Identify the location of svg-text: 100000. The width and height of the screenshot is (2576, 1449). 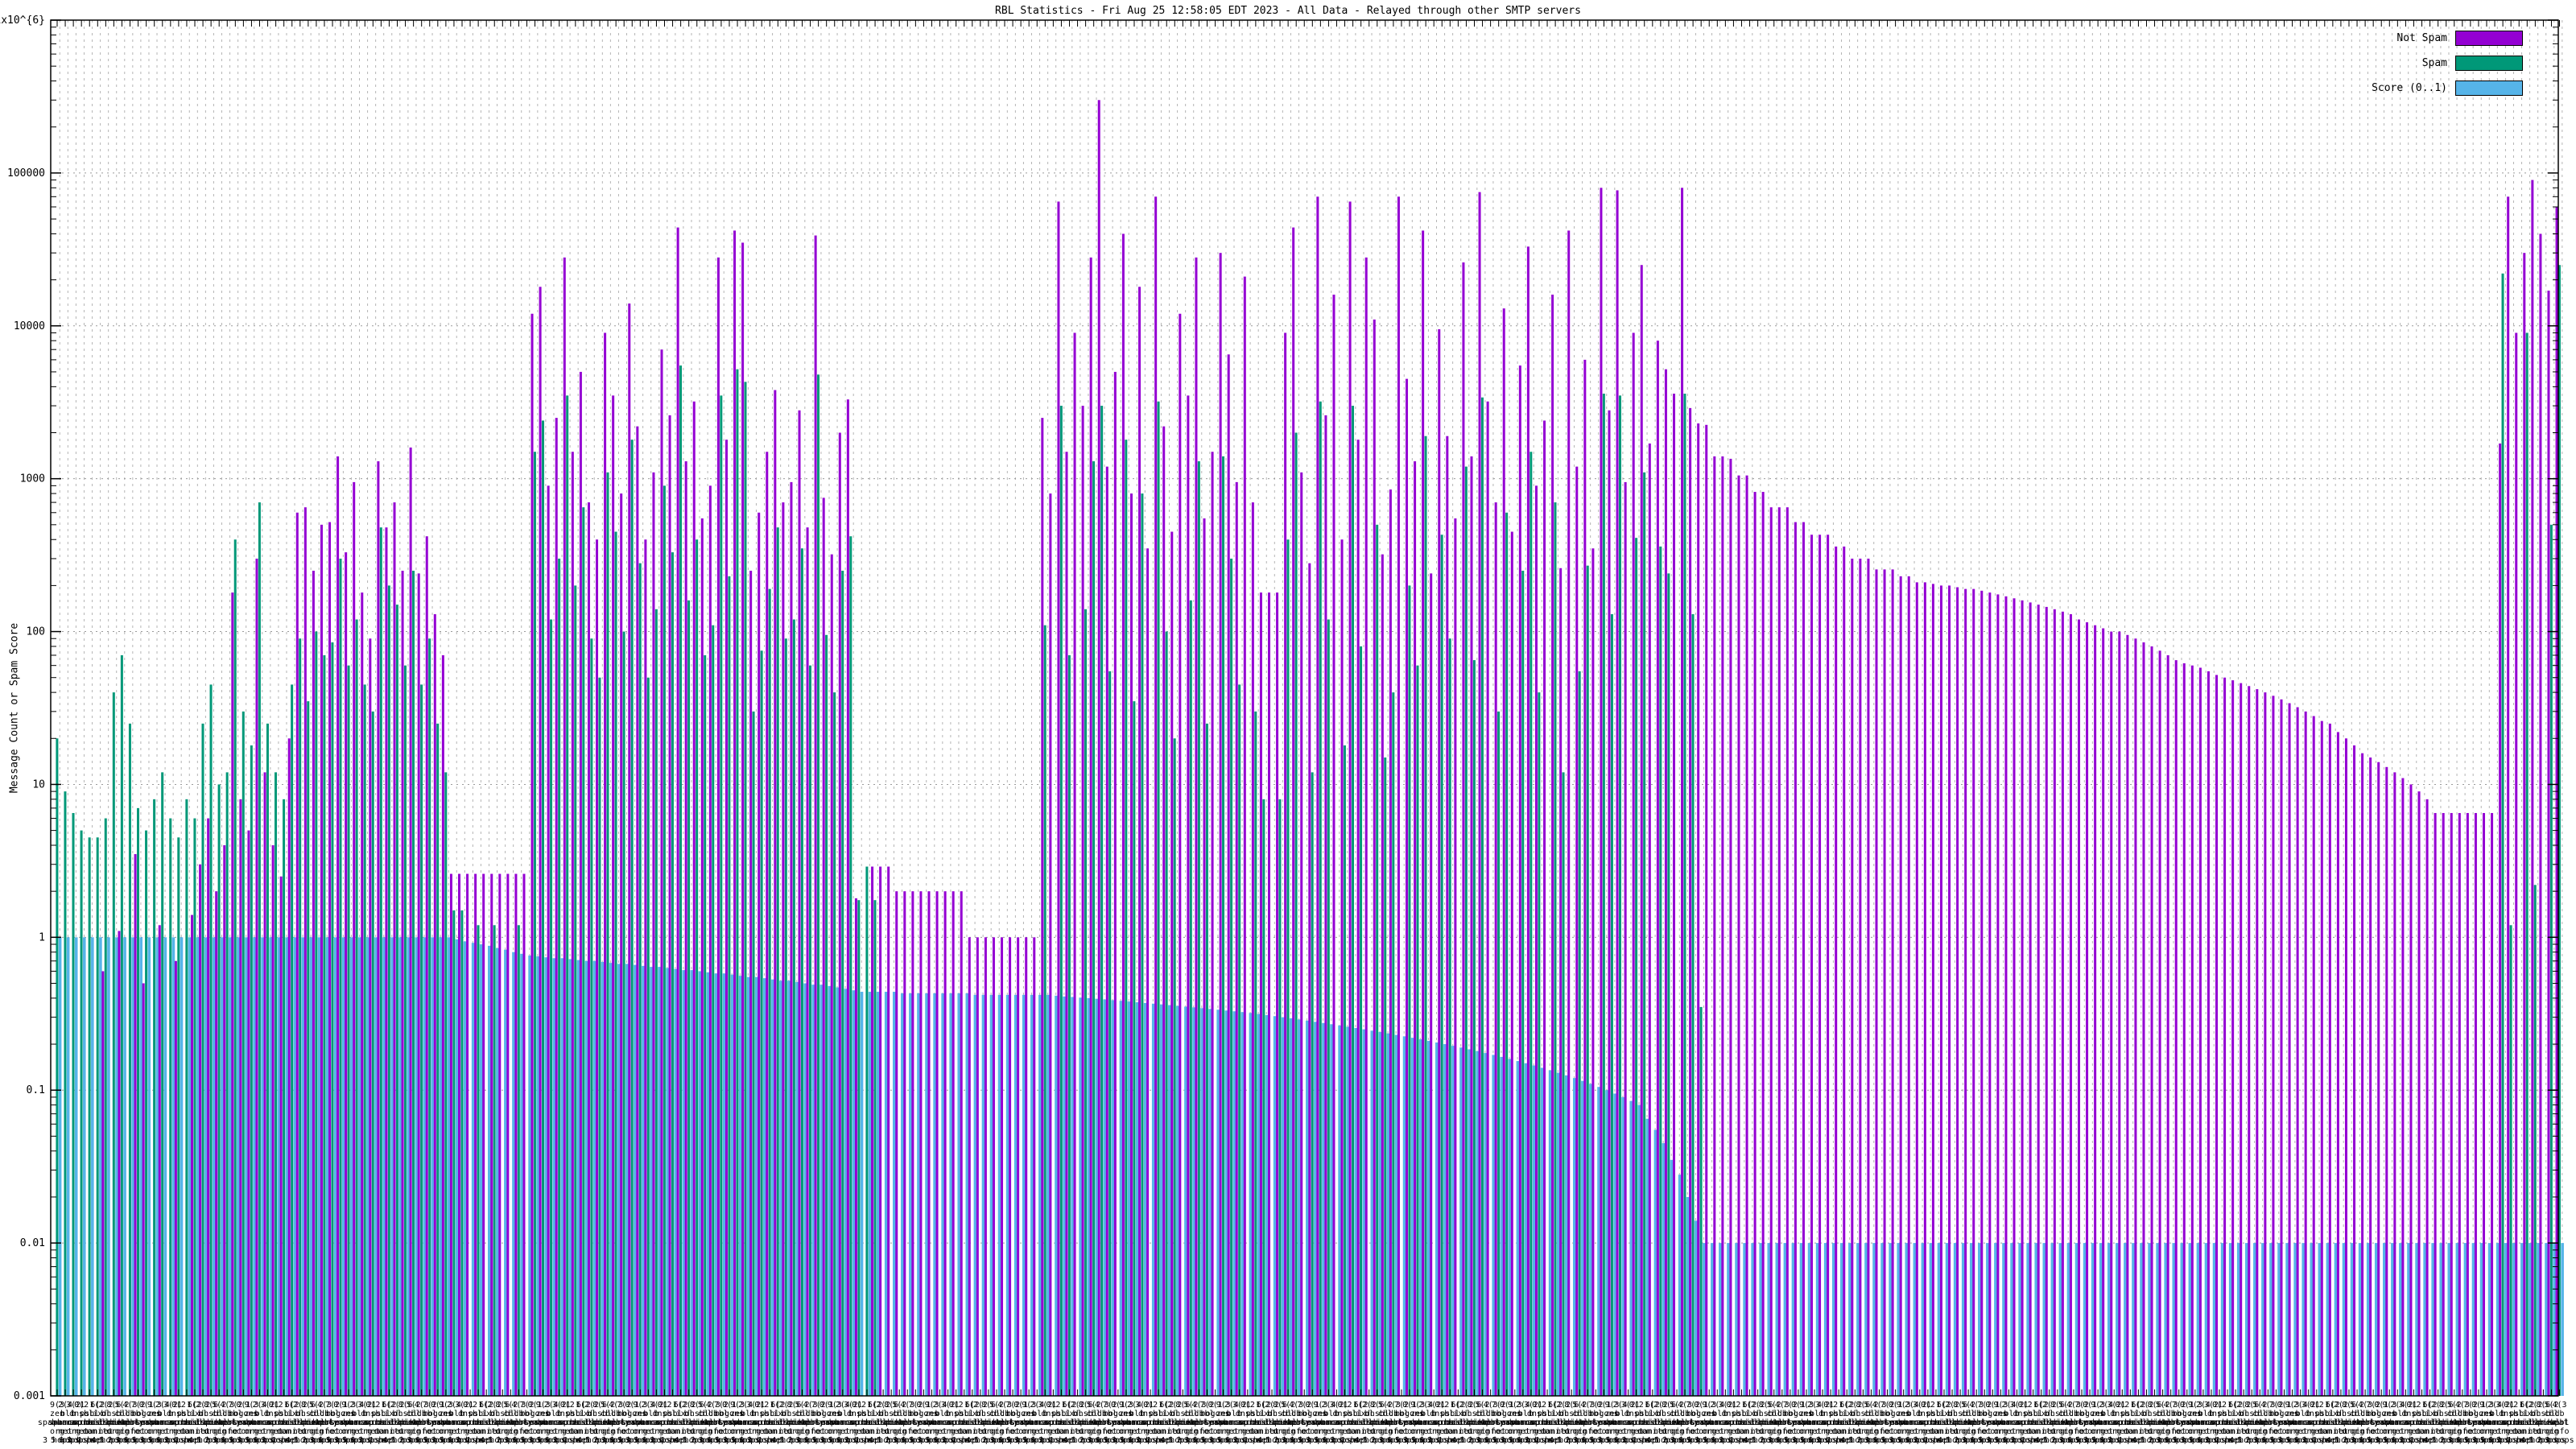
(26, 173).